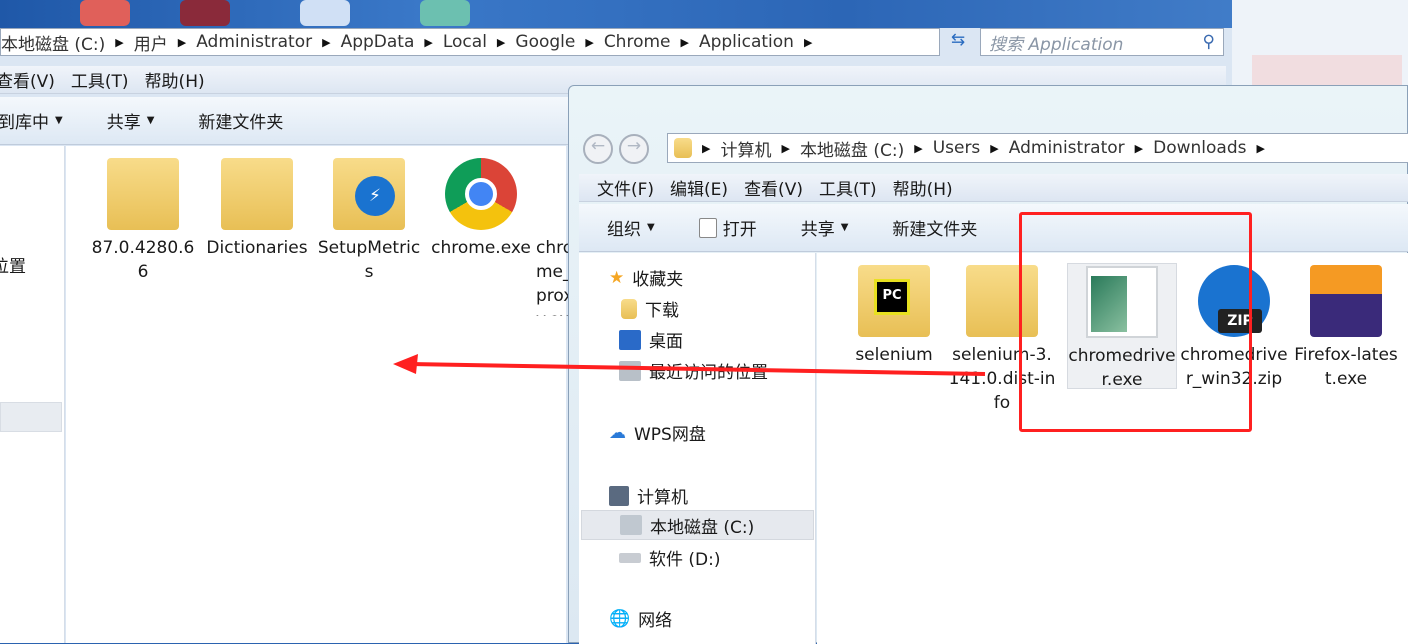 The image size is (1408, 644). I want to click on nav-selected-item, so click(31, 417).